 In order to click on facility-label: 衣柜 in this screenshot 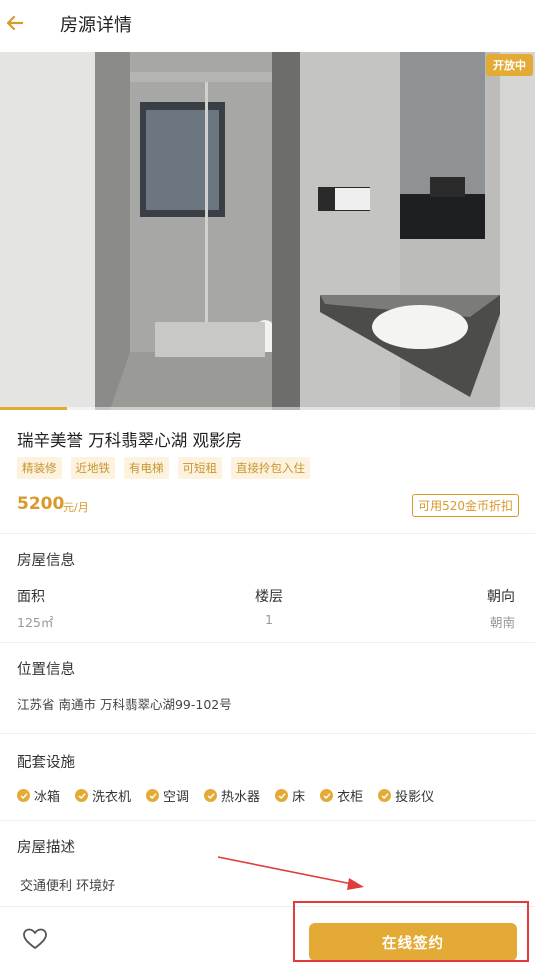, I will do `click(350, 797)`.